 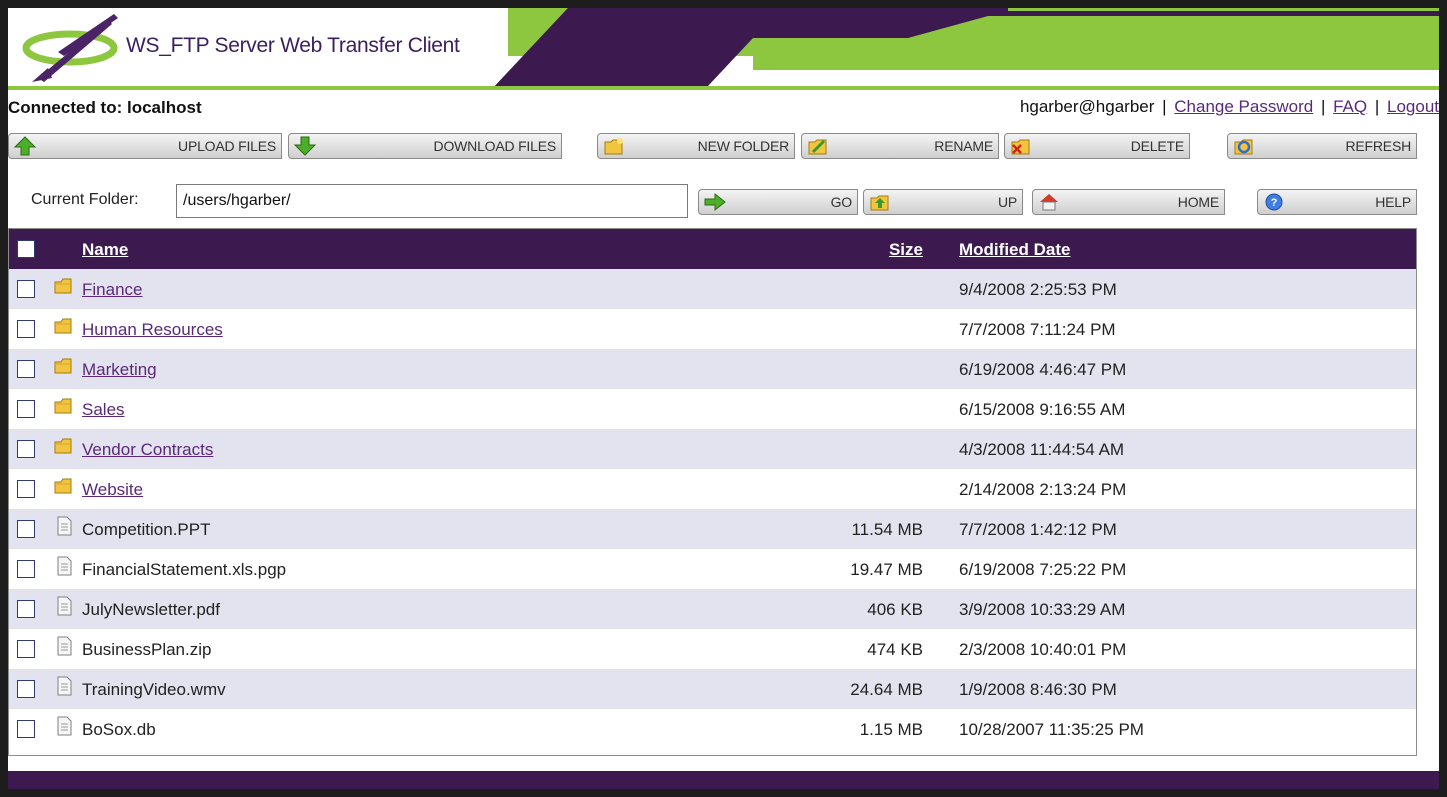 What do you see at coordinates (103, 410) in the screenshot?
I see `folder-link: Sales` at bounding box center [103, 410].